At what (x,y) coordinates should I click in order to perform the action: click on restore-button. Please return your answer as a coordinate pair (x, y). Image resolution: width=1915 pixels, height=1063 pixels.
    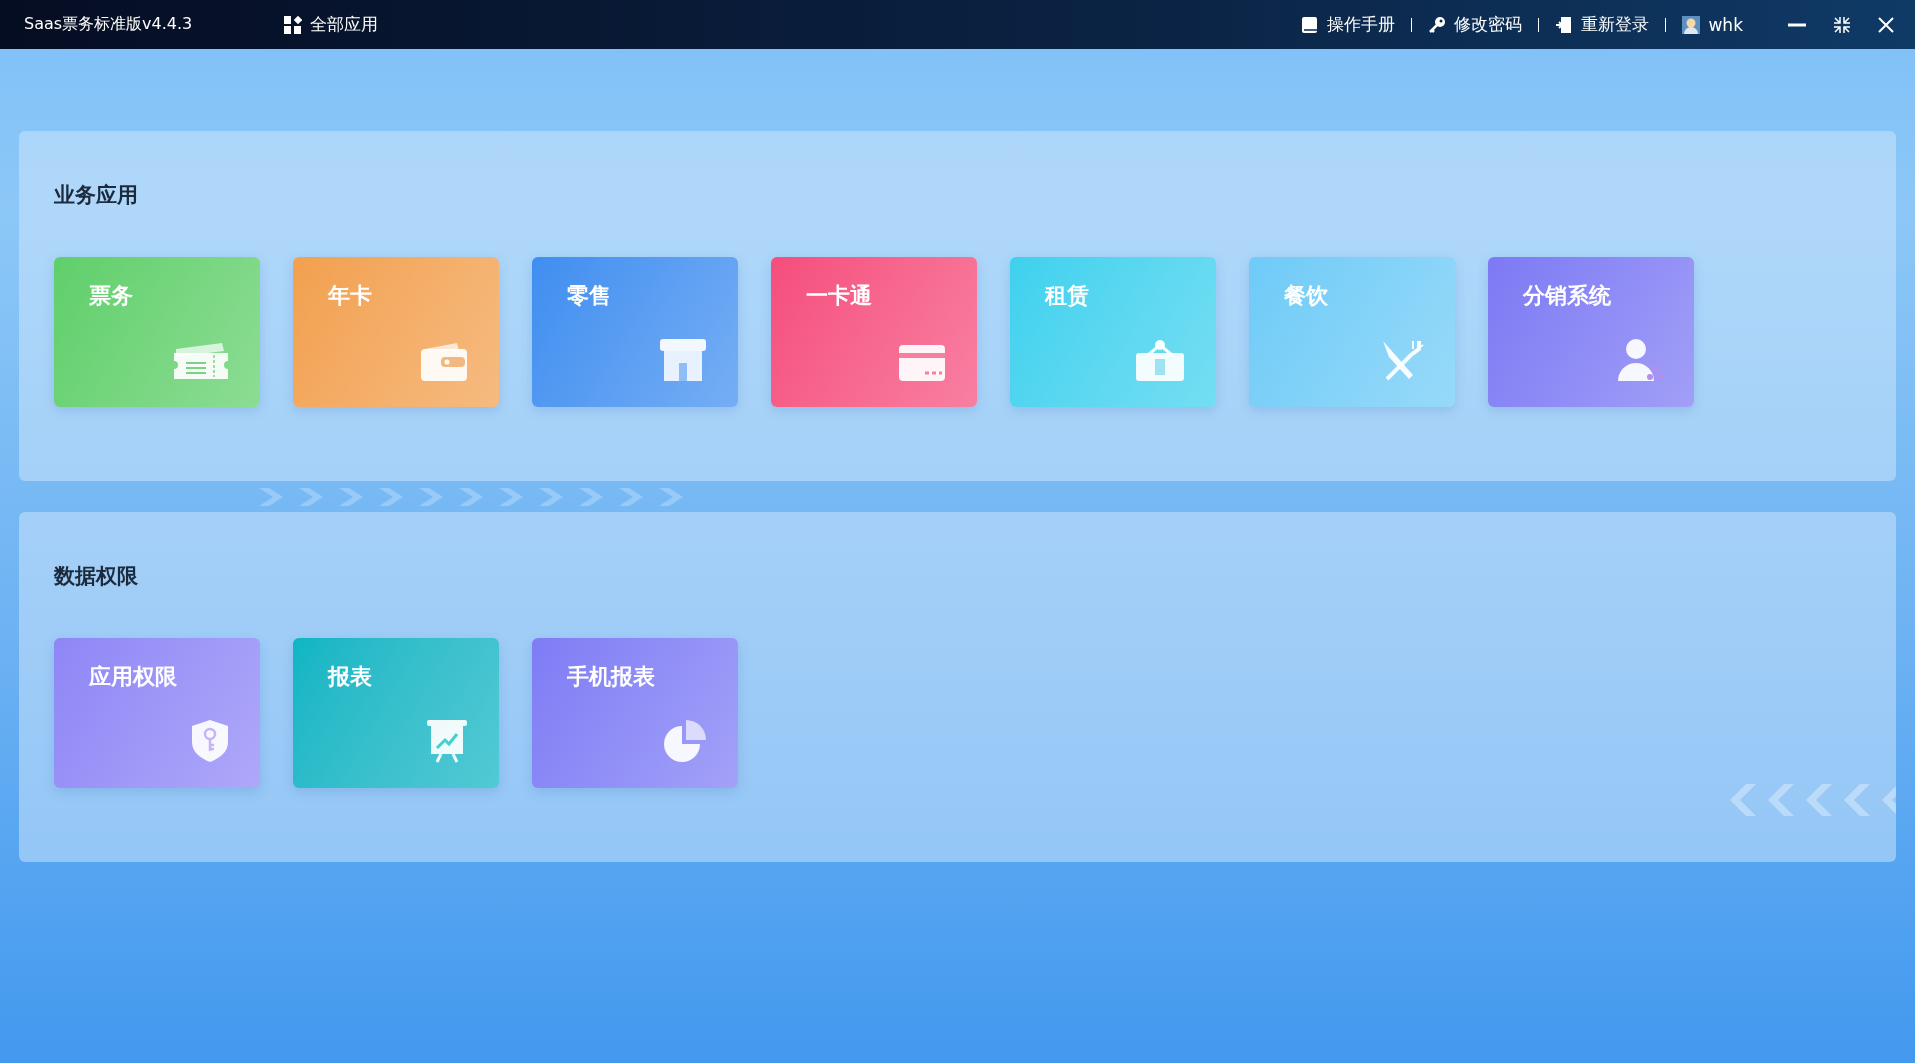
    Looking at the image, I should click on (1842, 24).